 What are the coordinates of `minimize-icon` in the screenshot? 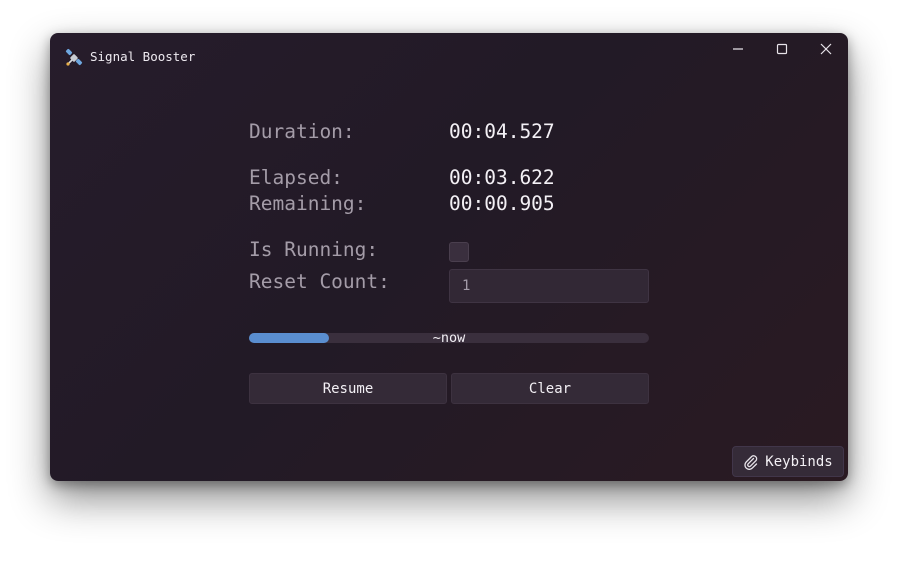 It's located at (738, 49).